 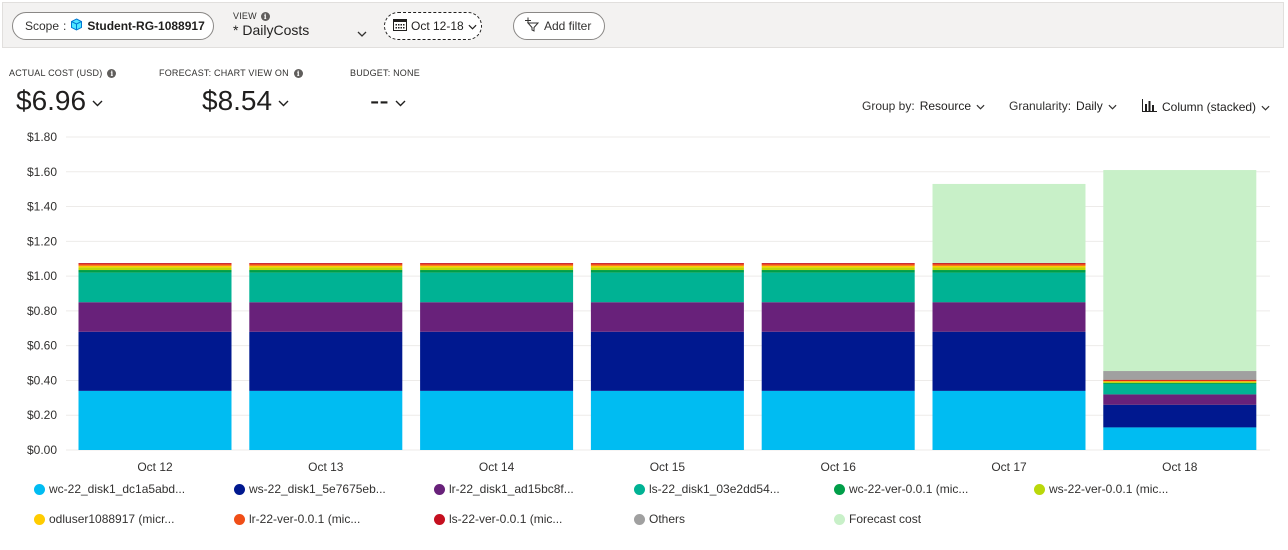 What do you see at coordinates (326, 467) in the screenshot?
I see `x-tick-label: Oct 13` at bounding box center [326, 467].